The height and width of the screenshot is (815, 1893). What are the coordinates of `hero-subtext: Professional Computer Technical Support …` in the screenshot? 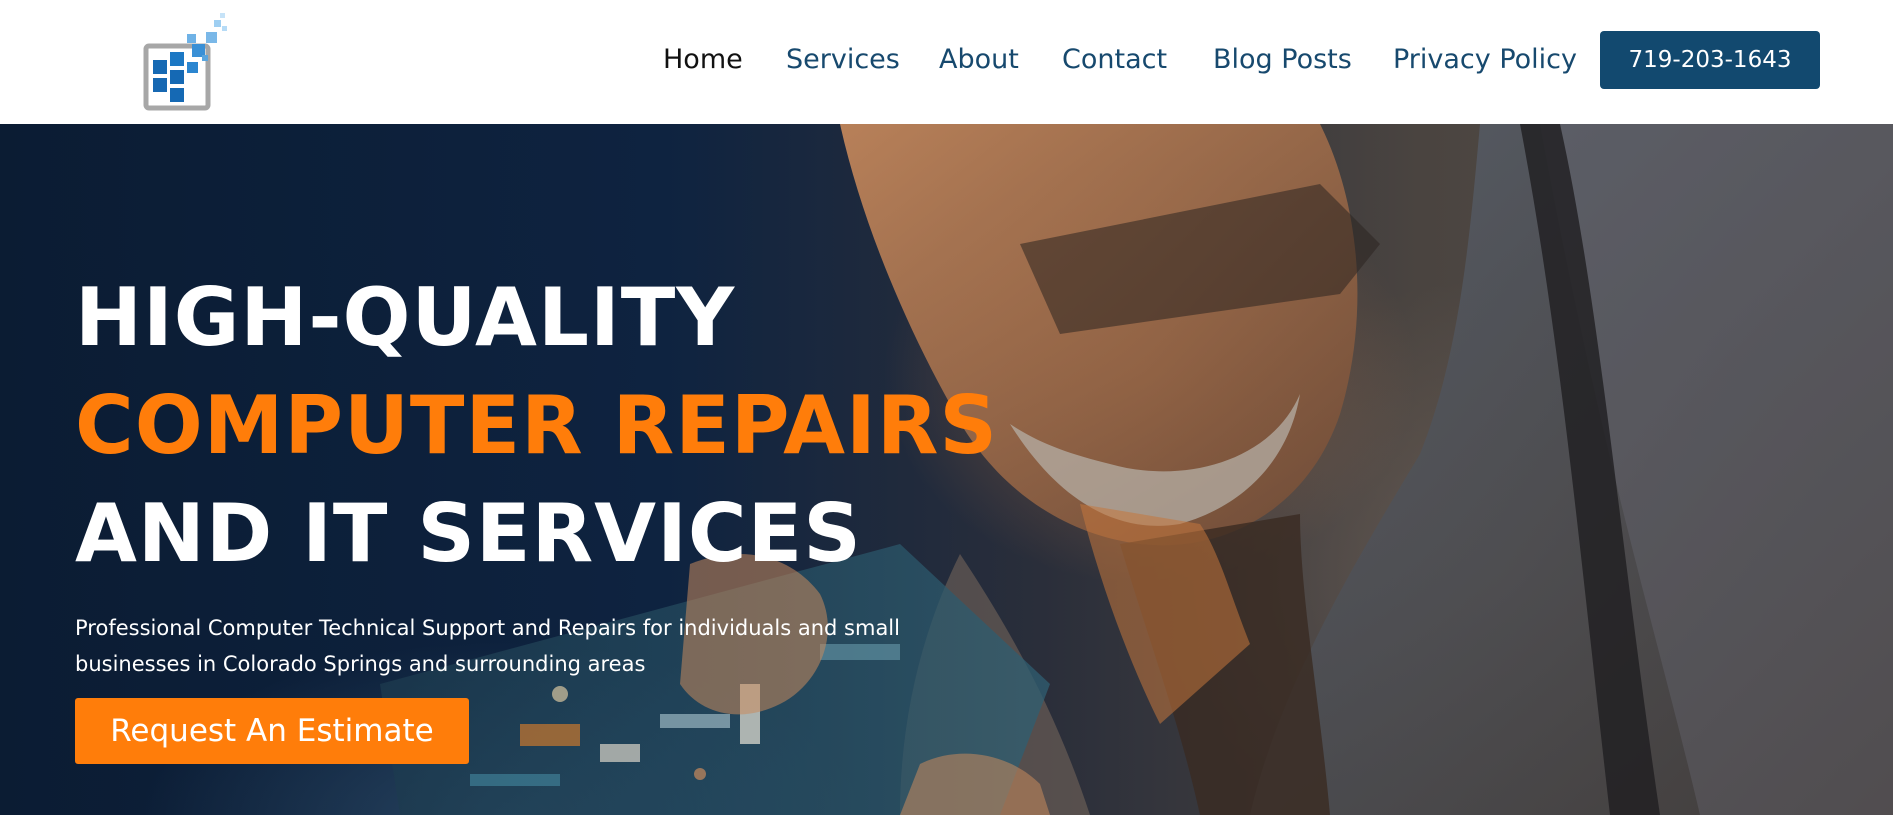 It's located at (487, 646).